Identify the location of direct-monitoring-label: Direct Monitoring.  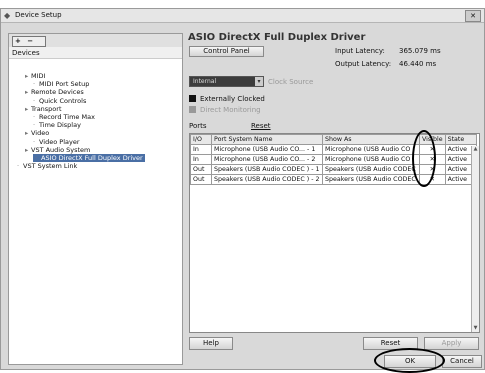
(230, 110).